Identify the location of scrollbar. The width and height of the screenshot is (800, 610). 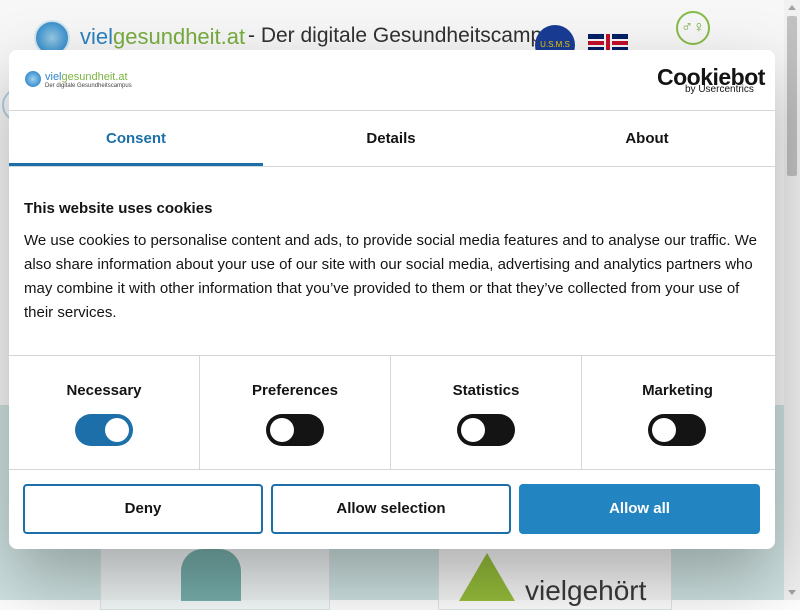
(792, 300).